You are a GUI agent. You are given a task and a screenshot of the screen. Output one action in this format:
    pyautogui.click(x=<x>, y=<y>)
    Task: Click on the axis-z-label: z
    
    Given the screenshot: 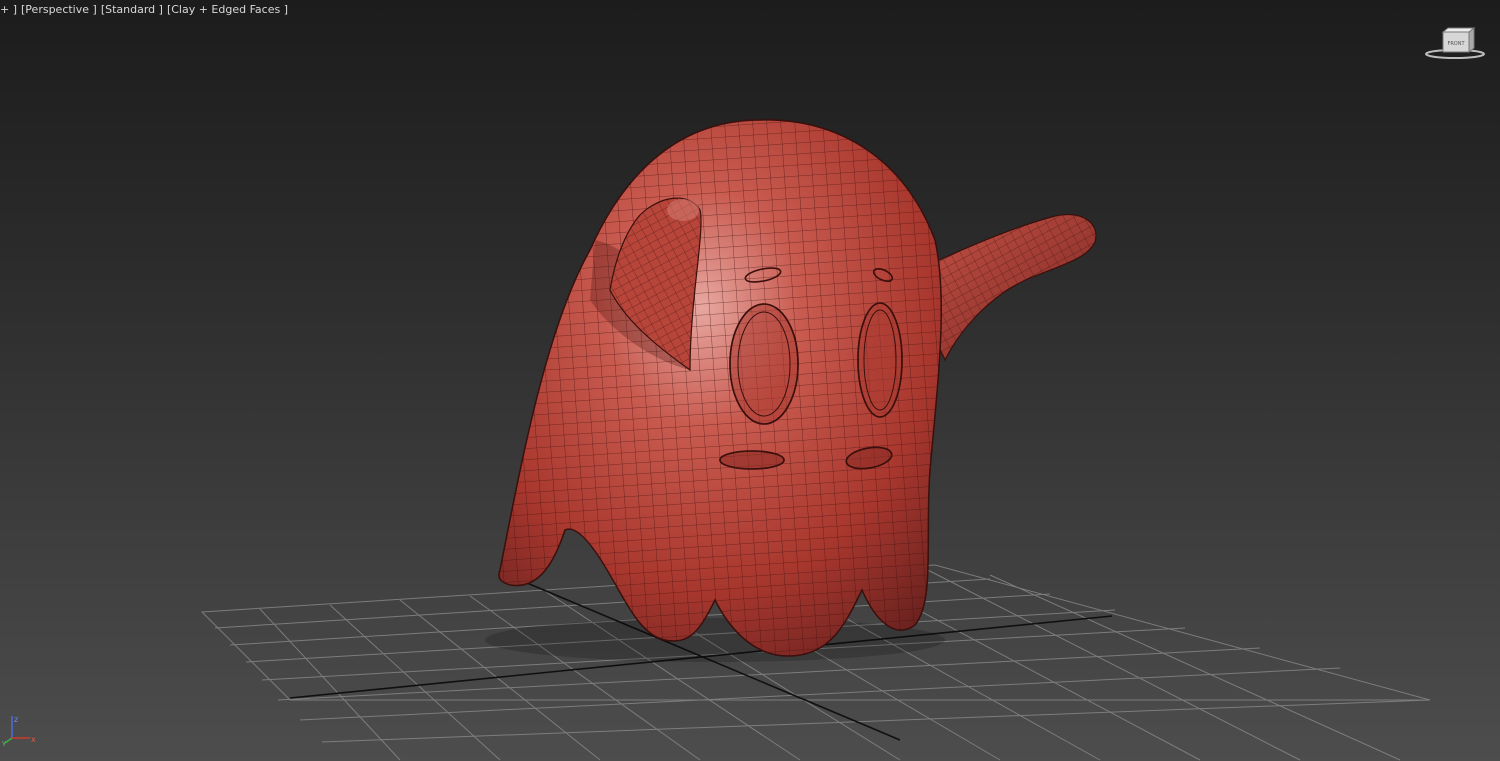 What is the action you would take?
    pyautogui.click(x=16, y=719)
    